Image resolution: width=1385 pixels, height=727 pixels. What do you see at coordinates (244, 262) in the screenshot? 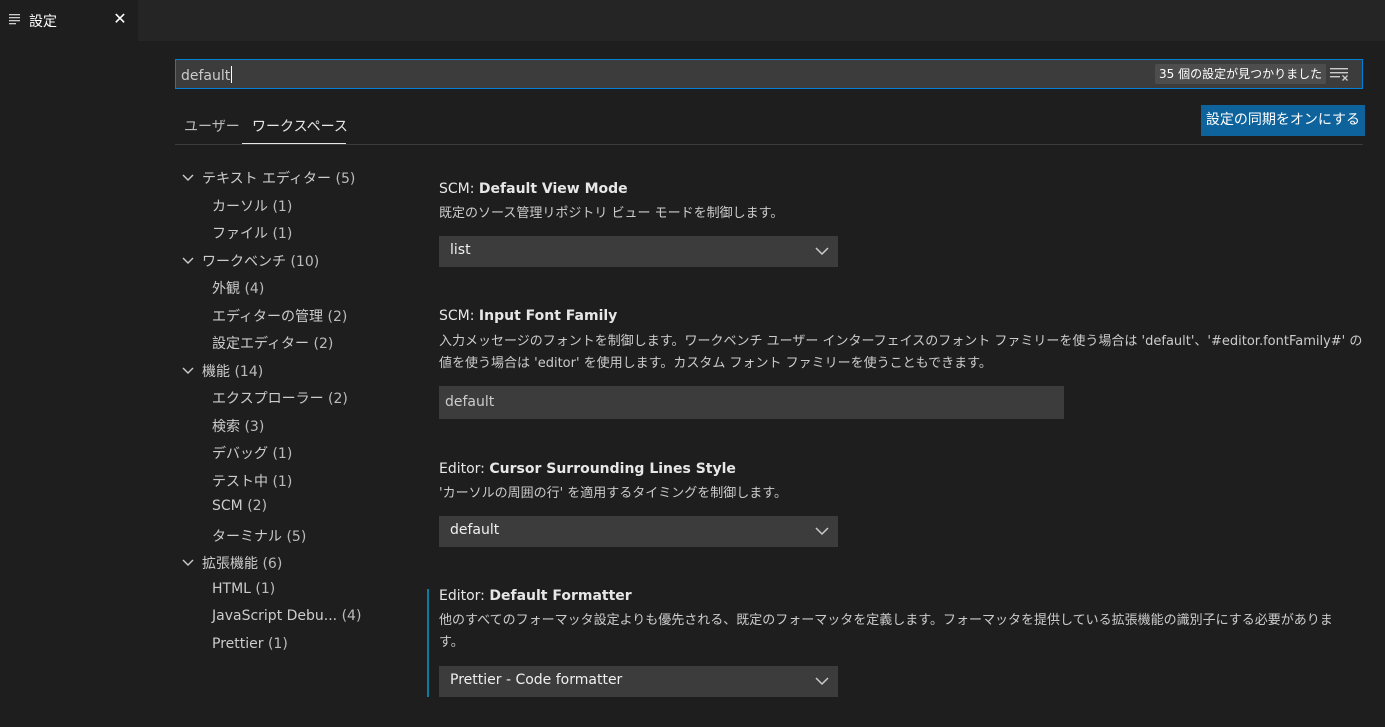
I see `toc-label: ワークベンチ` at bounding box center [244, 262].